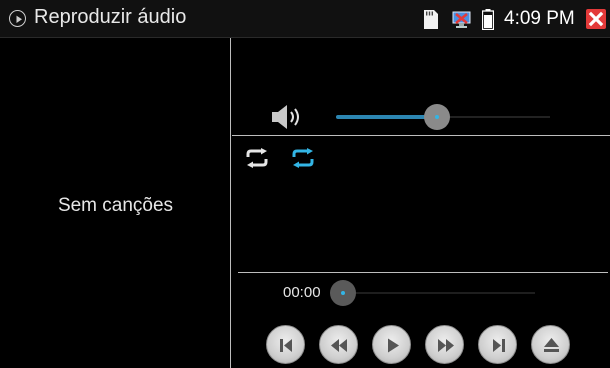 This screenshot has height=368, width=610. Describe the element at coordinates (110, 17) in the screenshot. I see `app-title: Reproduzir áudio` at that location.